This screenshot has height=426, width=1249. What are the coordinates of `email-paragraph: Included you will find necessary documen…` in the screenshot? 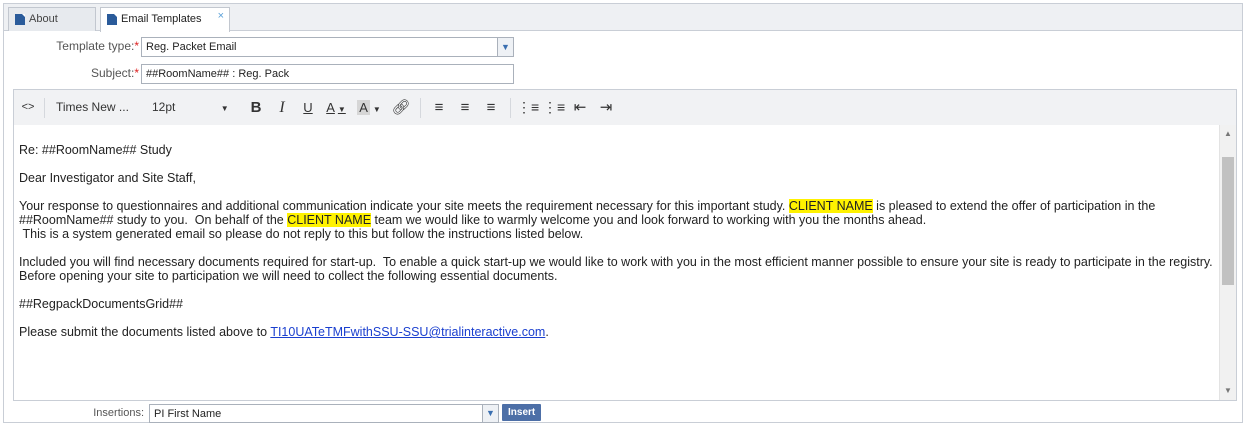 It's located at (618, 269).